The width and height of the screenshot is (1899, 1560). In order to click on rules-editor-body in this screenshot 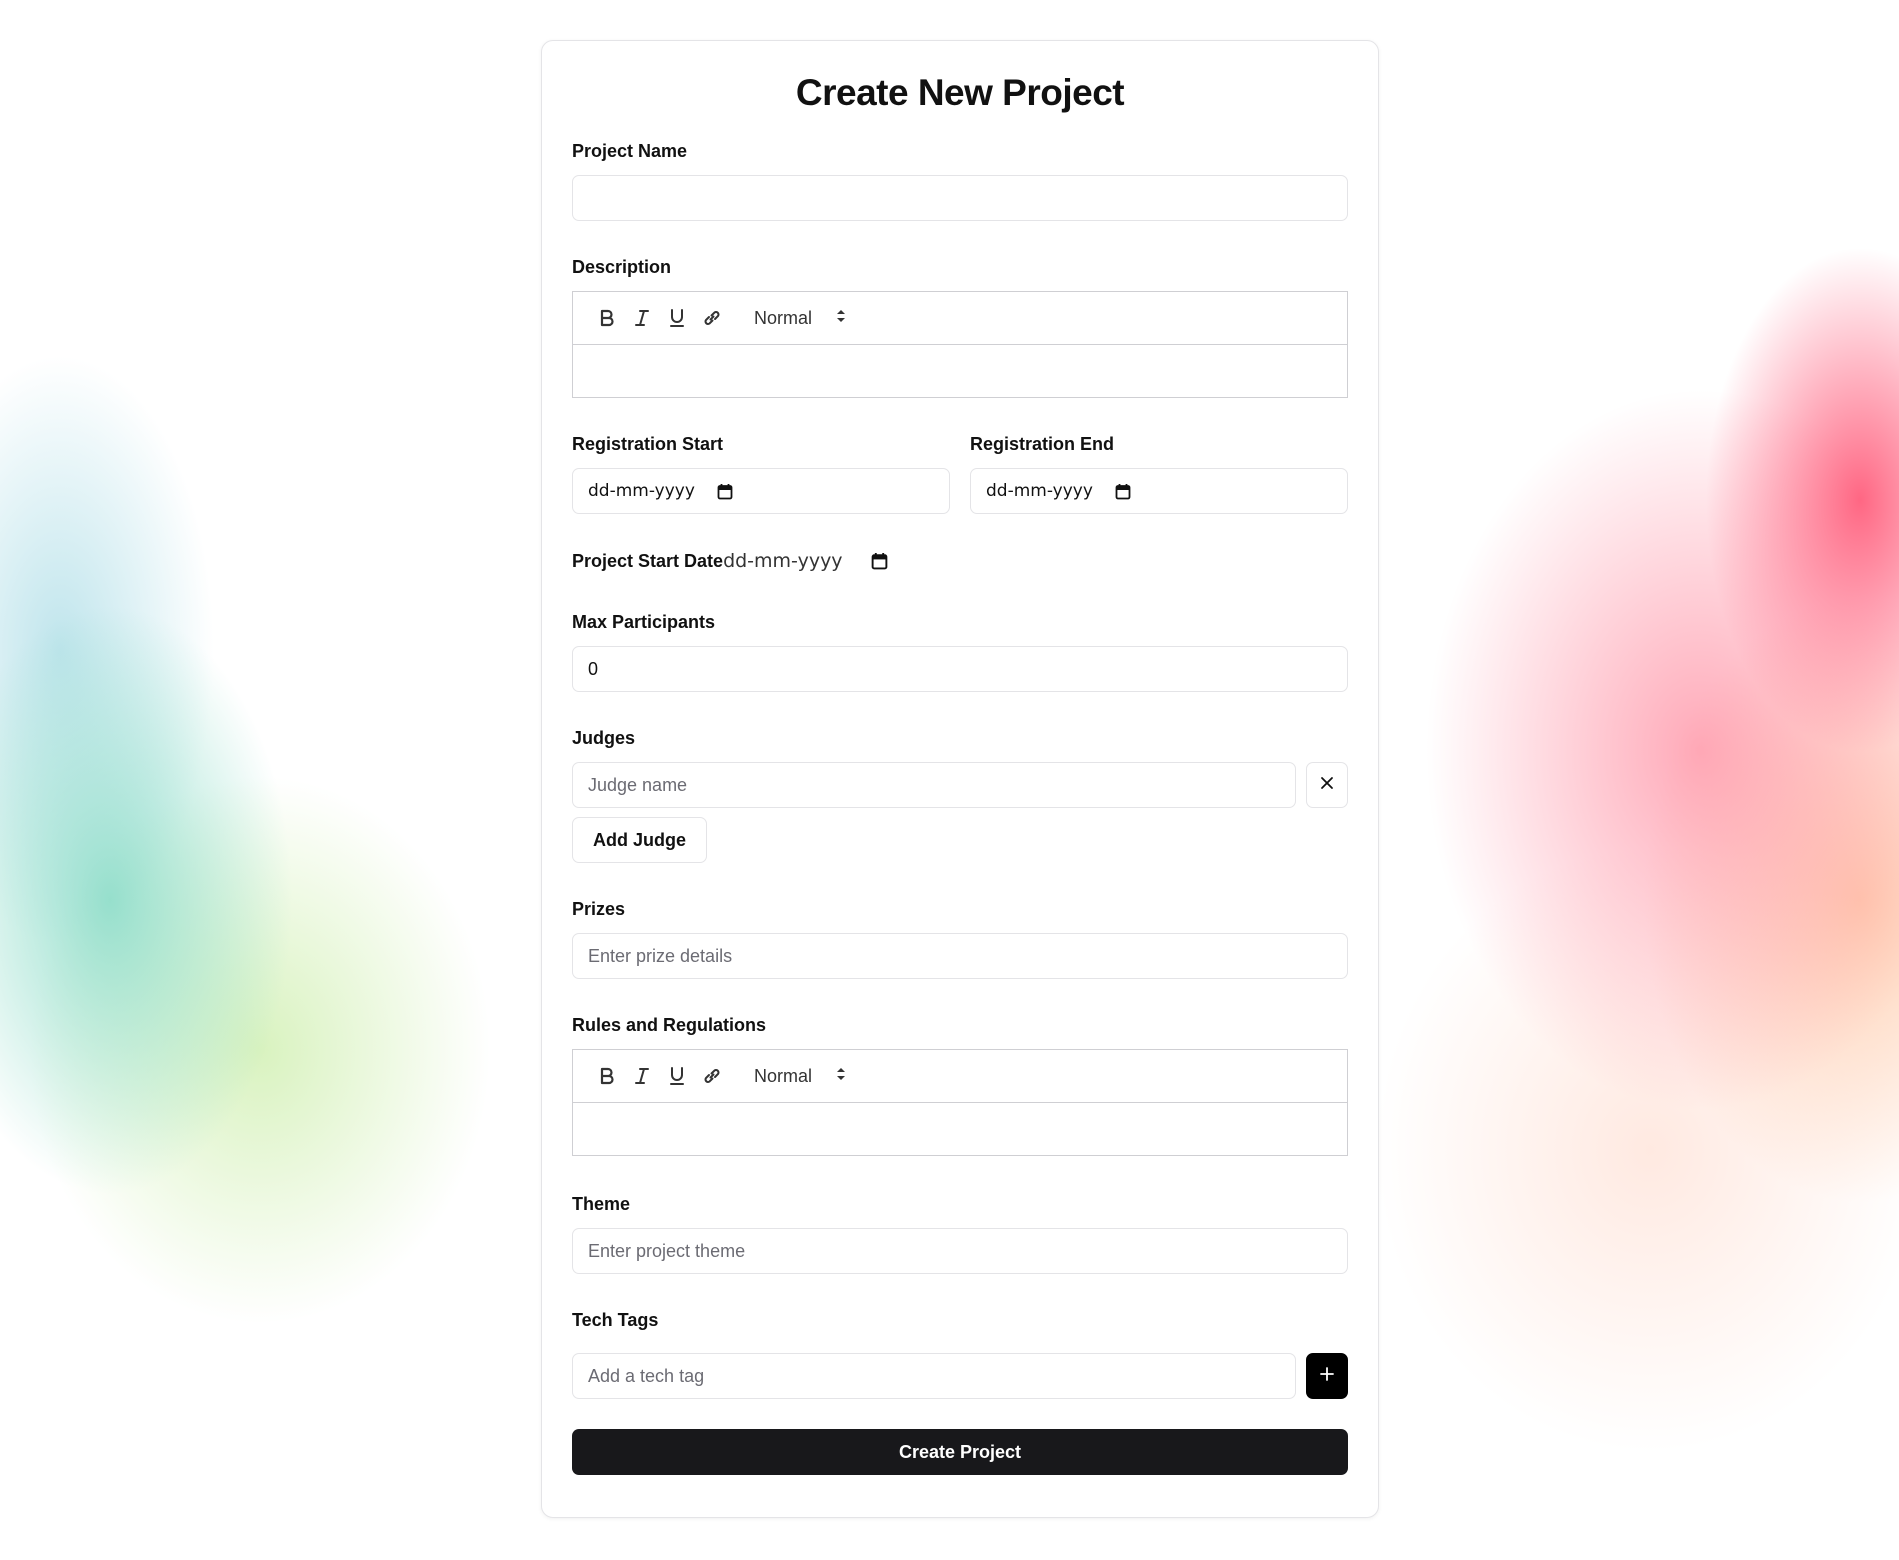, I will do `click(960, 1129)`.